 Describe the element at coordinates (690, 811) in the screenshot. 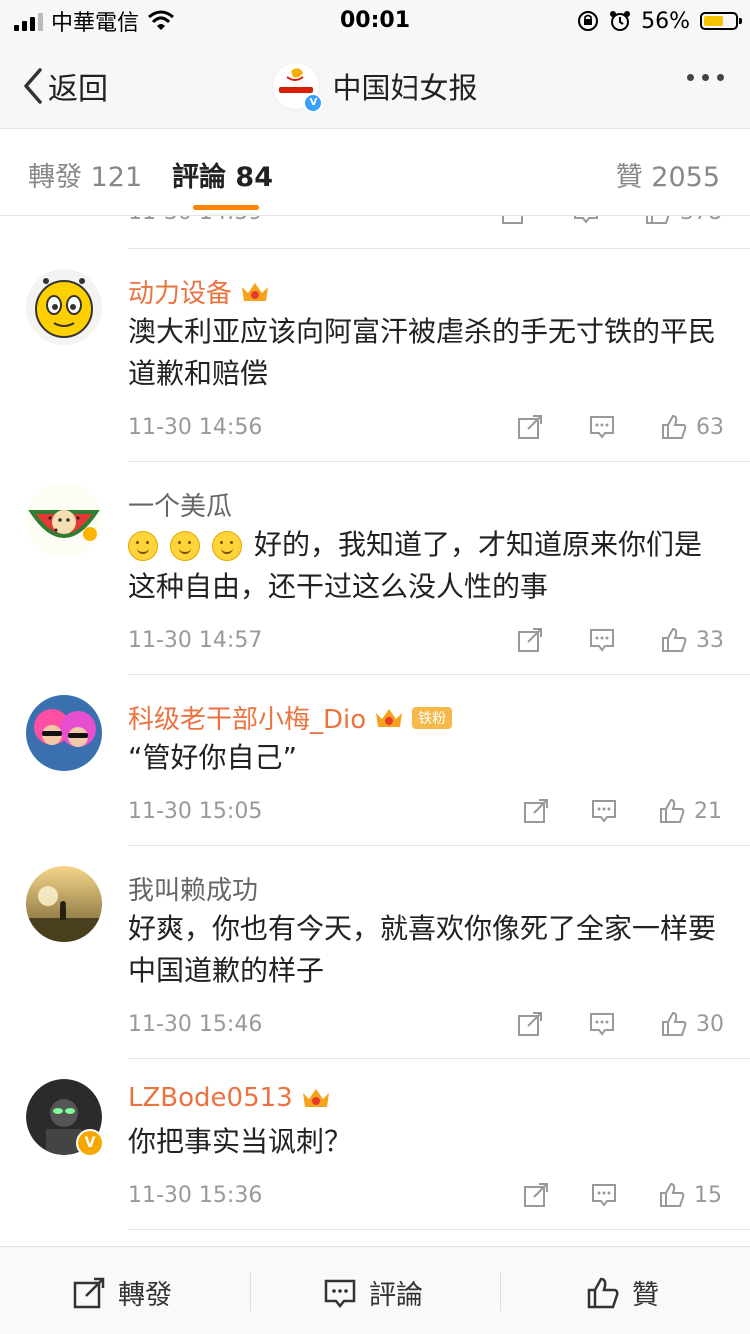

I see `like-button: 21` at that location.